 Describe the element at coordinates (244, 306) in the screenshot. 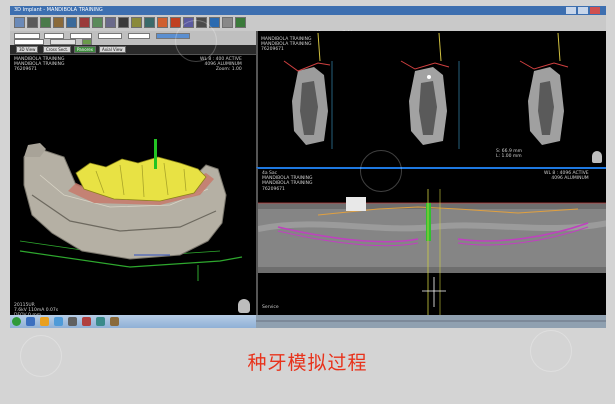

I see `orientation-skull-icon` at that location.